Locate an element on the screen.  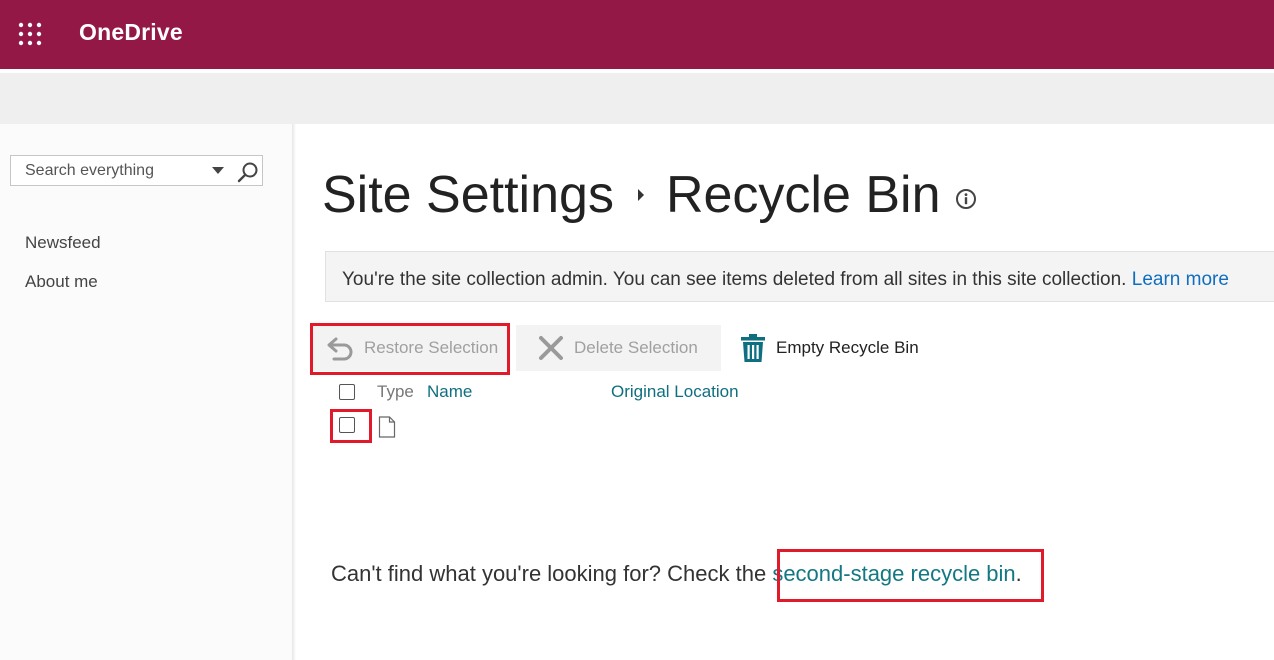
learn-more-link: Learn more is located at coordinates (1180, 279).